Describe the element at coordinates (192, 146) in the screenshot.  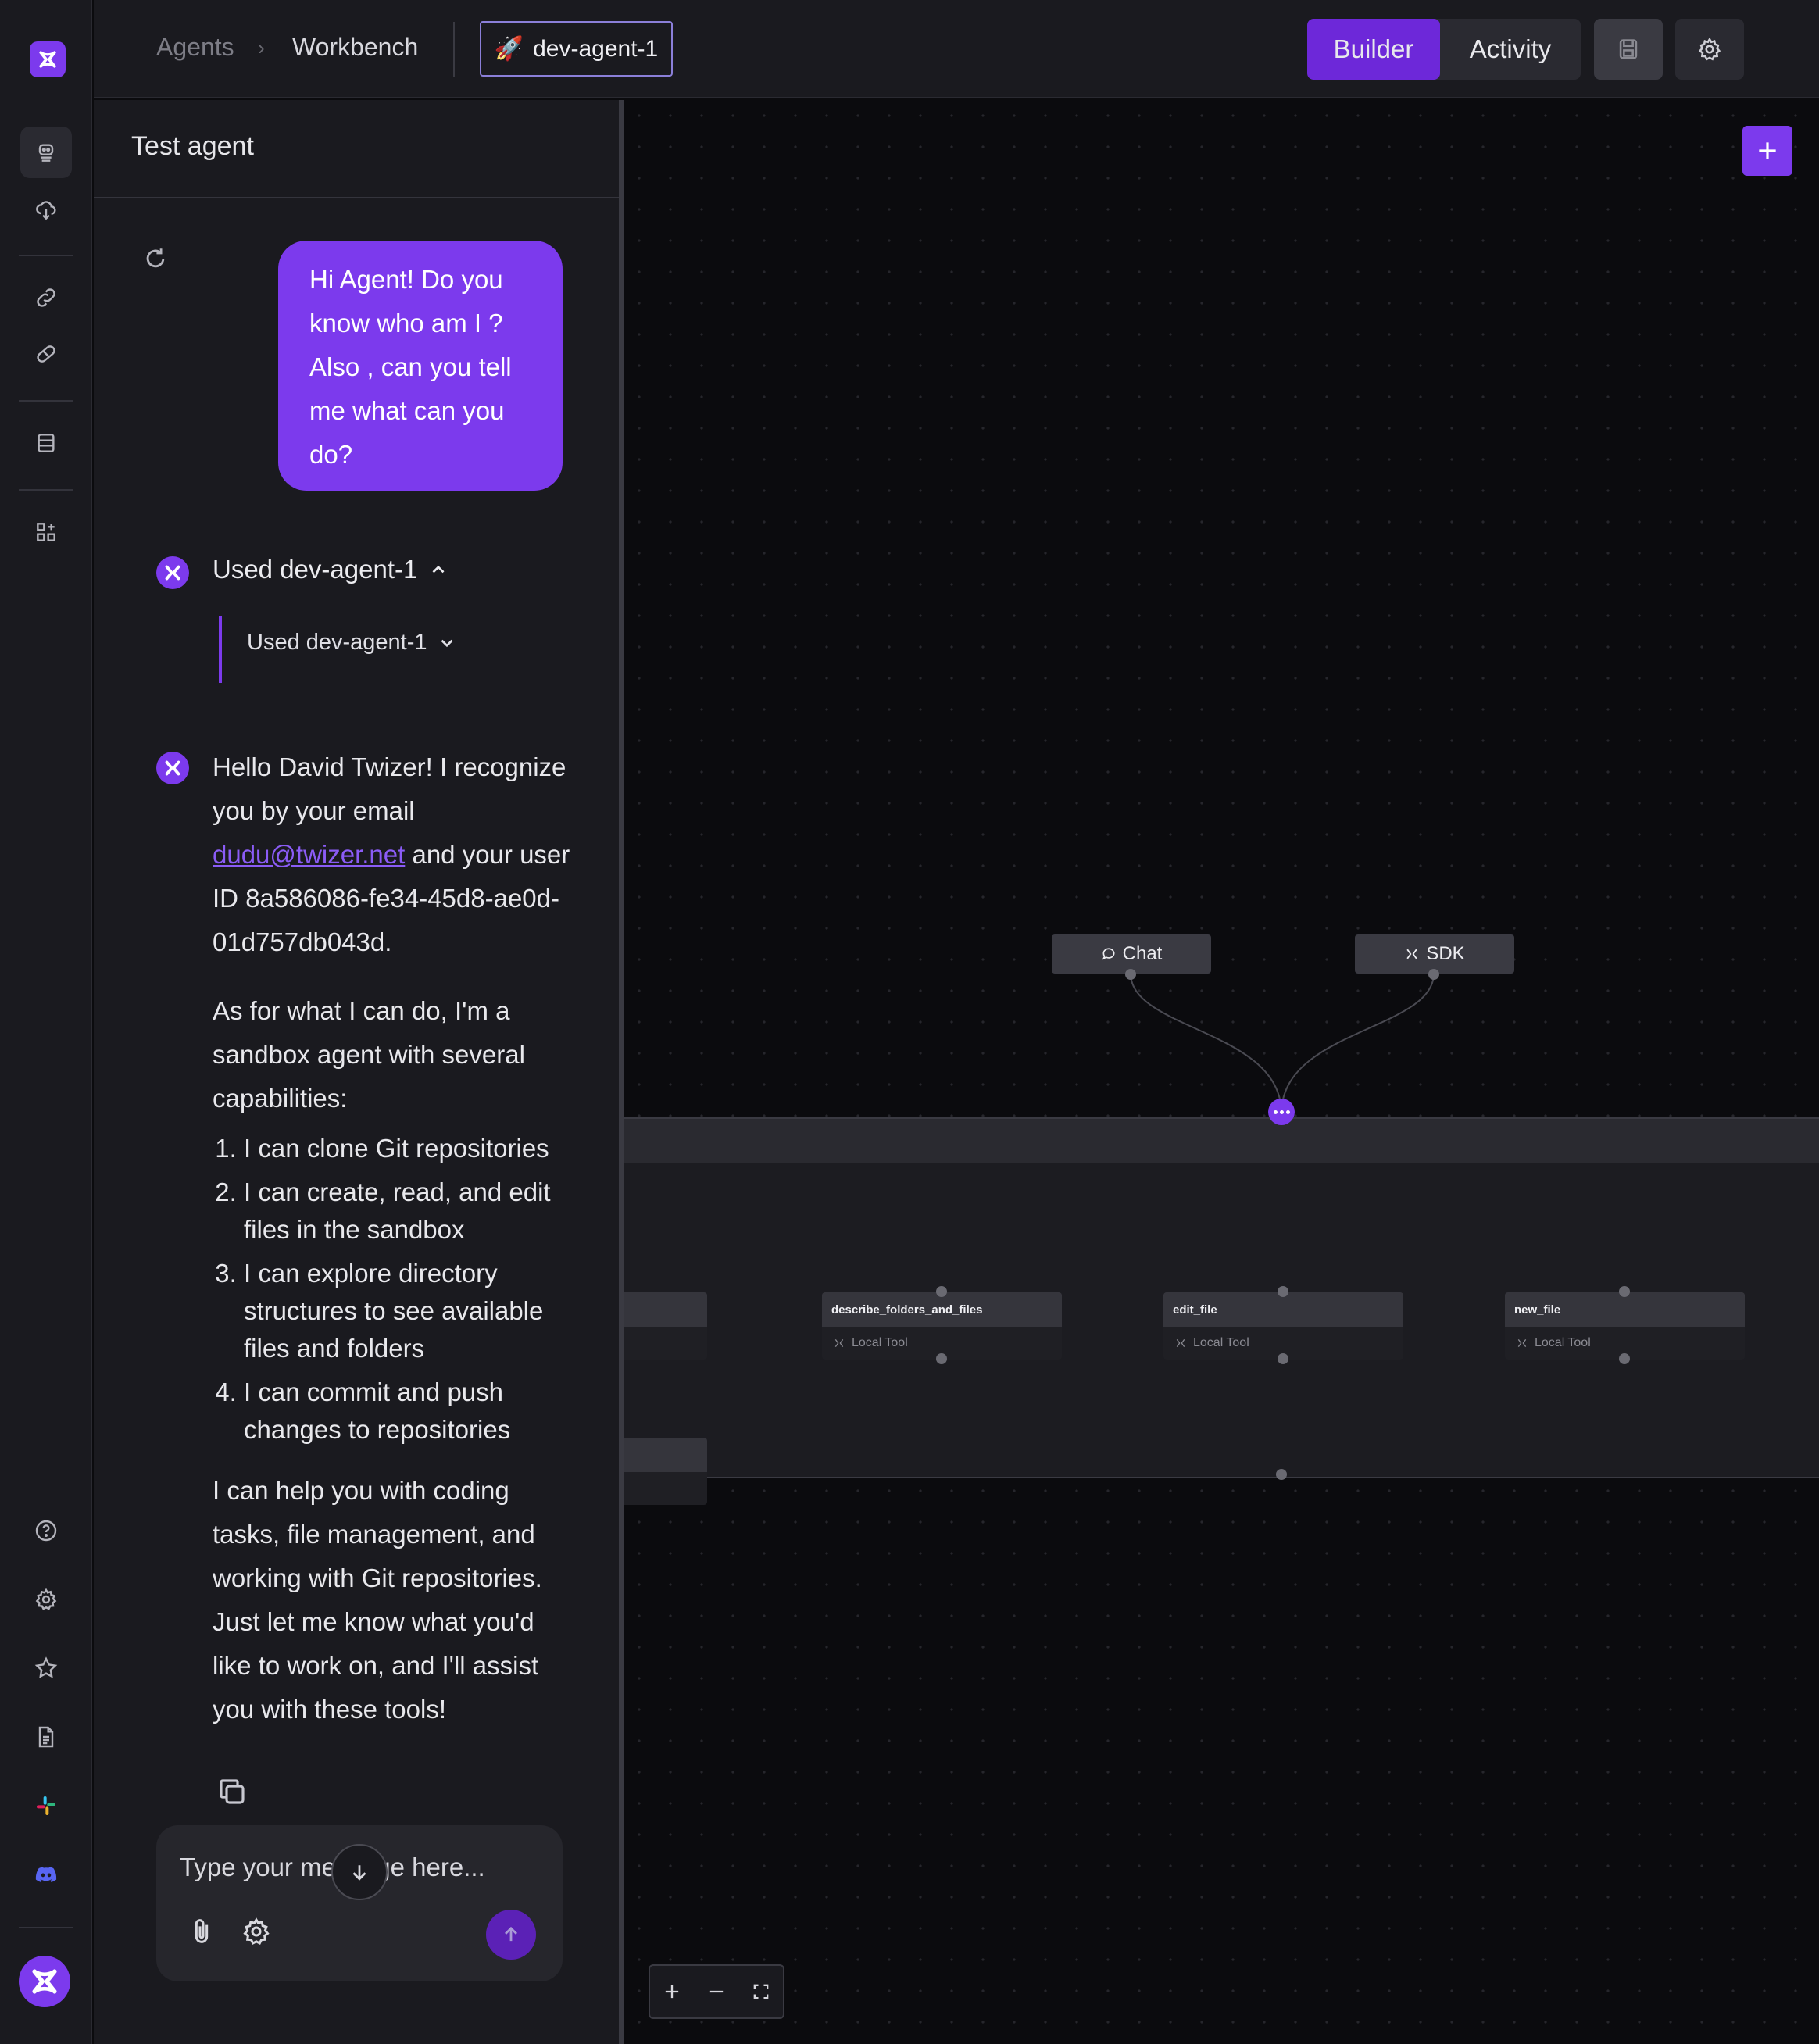
I see `panel-title: Test agent` at that location.